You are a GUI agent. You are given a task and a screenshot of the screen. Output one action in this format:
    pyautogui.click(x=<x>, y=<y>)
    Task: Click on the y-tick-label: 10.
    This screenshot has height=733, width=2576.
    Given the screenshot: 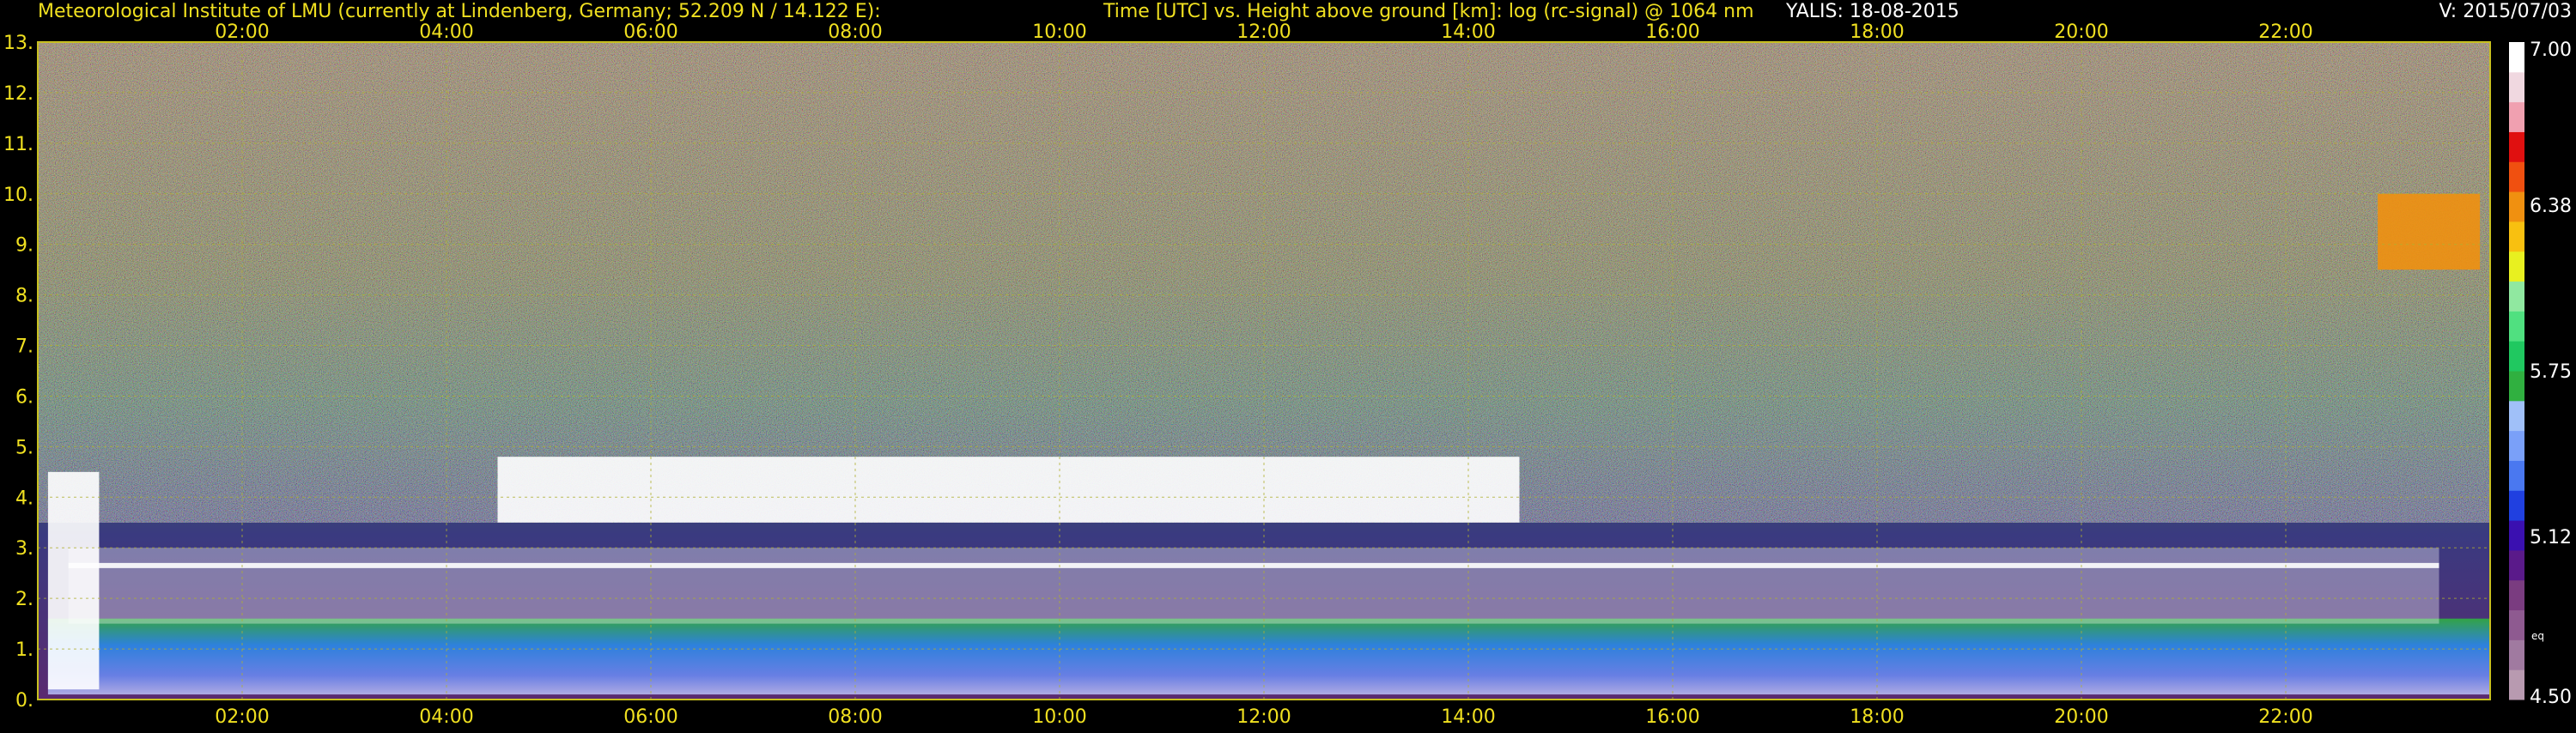 What is the action you would take?
    pyautogui.click(x=18, y=195)
    